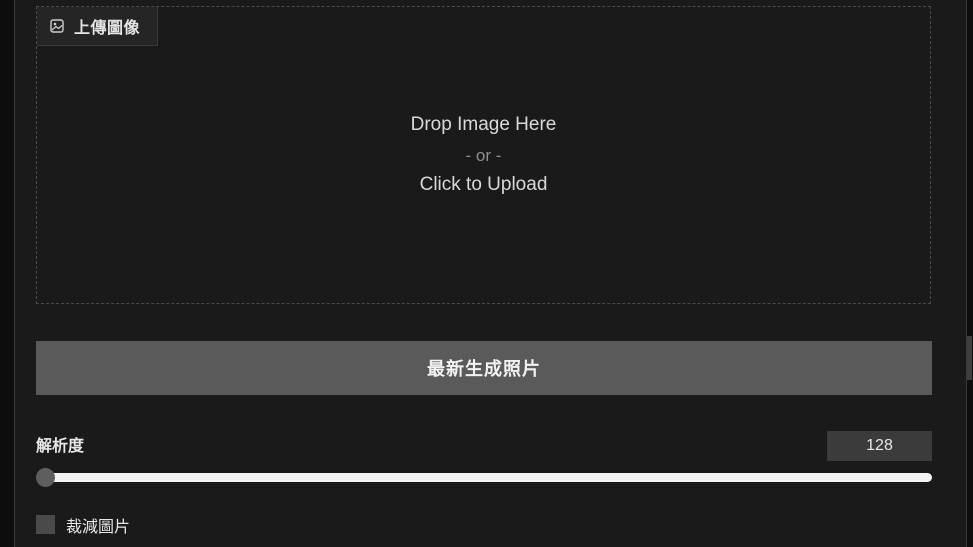 The image size is (973, 547). I want to click on image-icon, so click(57, 26).